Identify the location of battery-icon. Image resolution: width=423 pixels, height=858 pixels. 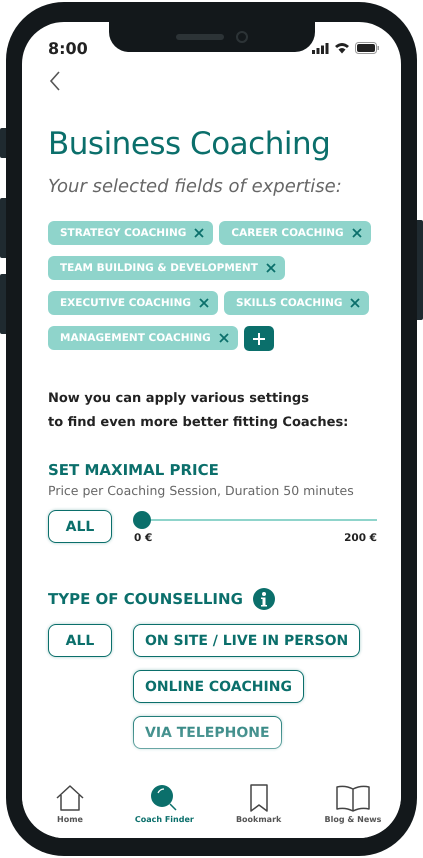
(367, 48).